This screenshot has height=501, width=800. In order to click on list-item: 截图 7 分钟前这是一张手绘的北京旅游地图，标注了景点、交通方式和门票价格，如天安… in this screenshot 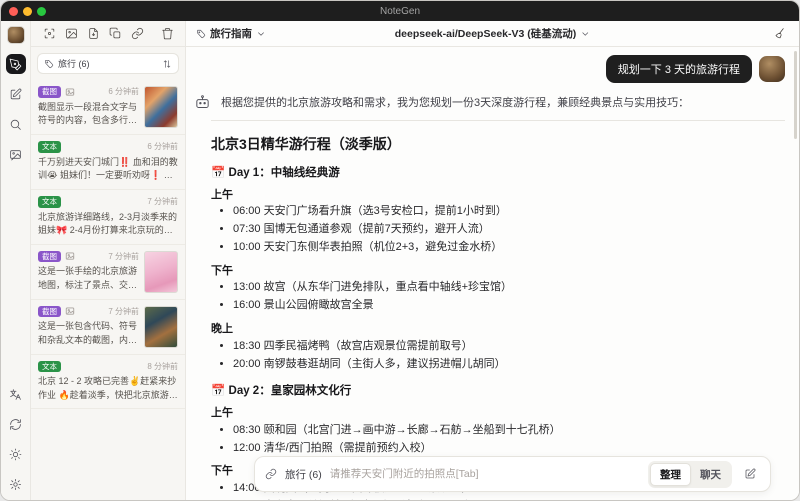, I will do `click(108, 272)`.